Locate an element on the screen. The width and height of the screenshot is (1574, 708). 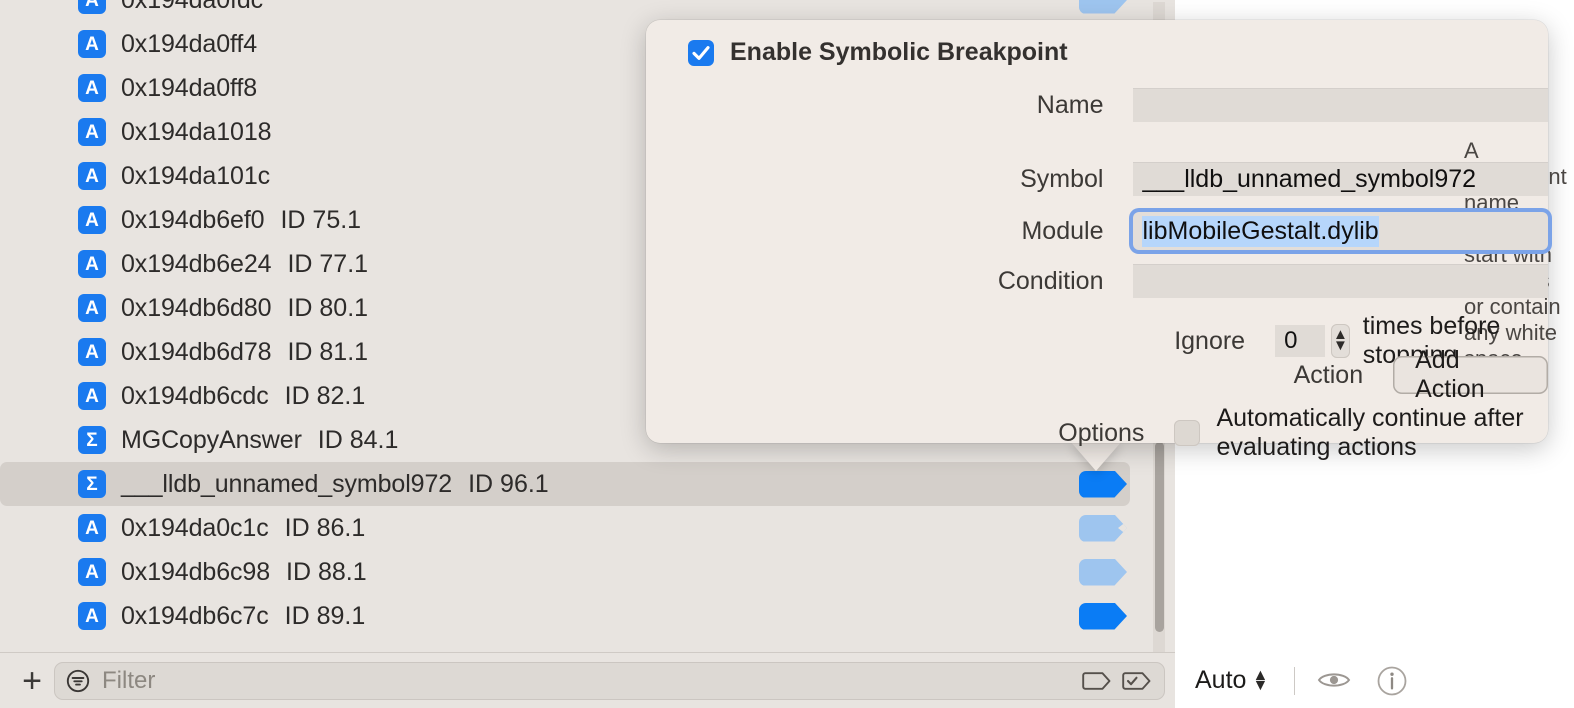
name-input is located at coordinates (1340, 105).